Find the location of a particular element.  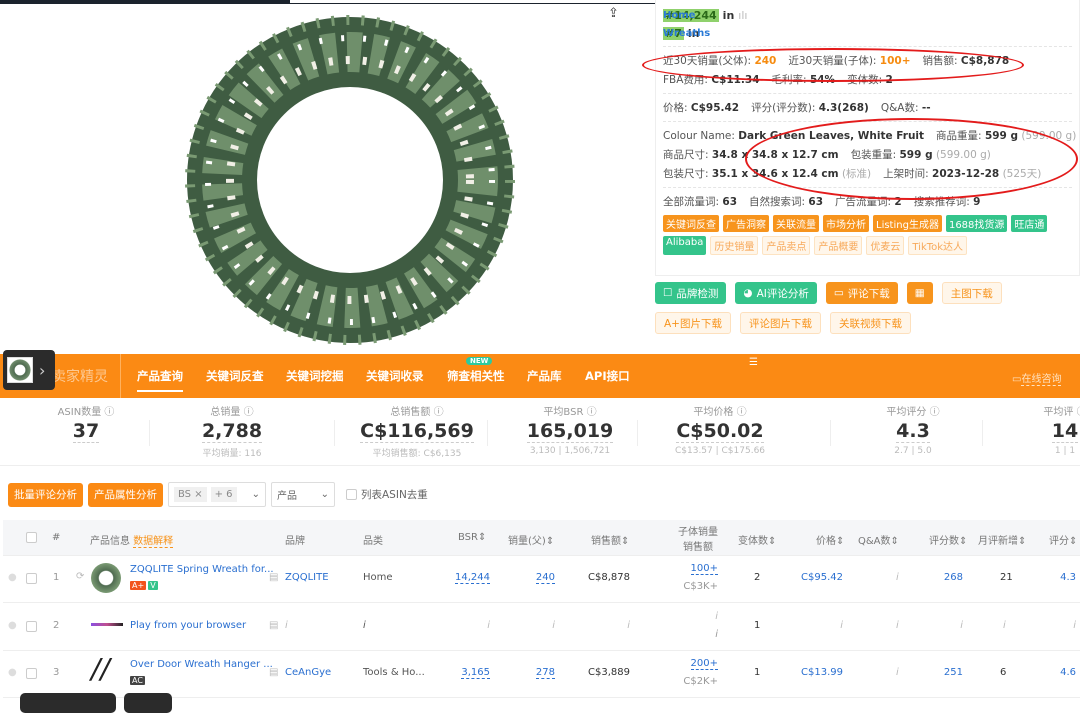

sort-revenue: 销售额⇕ is located at coordinates (610, 539).